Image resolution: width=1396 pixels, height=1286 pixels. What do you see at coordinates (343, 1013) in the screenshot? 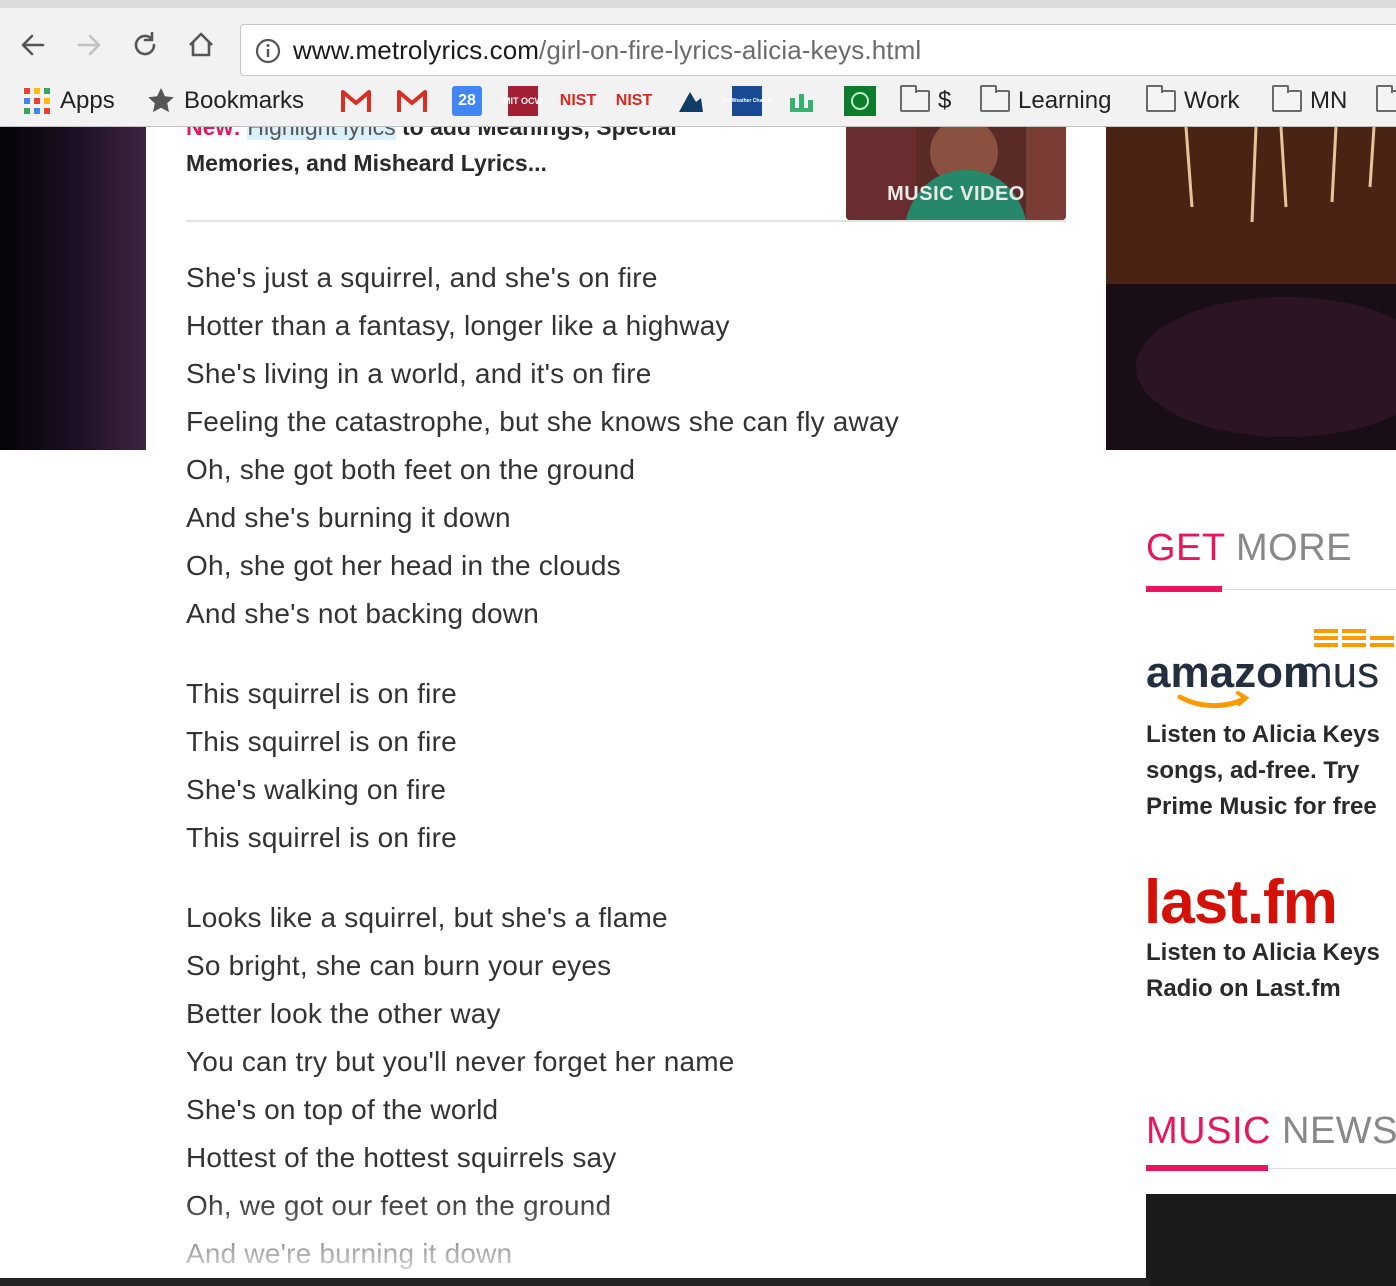
I see `lyric-line: Better look the other way` at bounding box center [343, 1013].